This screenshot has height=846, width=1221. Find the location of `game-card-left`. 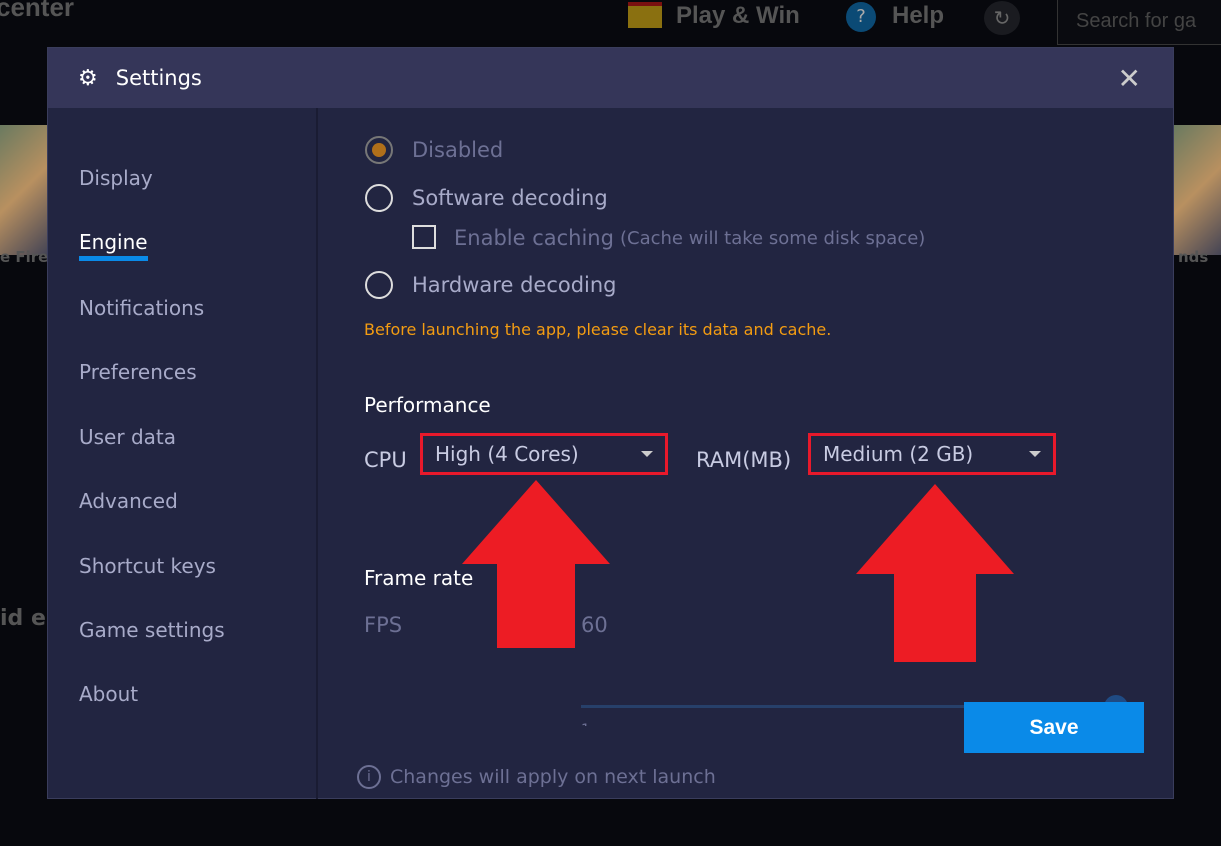

game-card-left is located at coordinates (23, 190).